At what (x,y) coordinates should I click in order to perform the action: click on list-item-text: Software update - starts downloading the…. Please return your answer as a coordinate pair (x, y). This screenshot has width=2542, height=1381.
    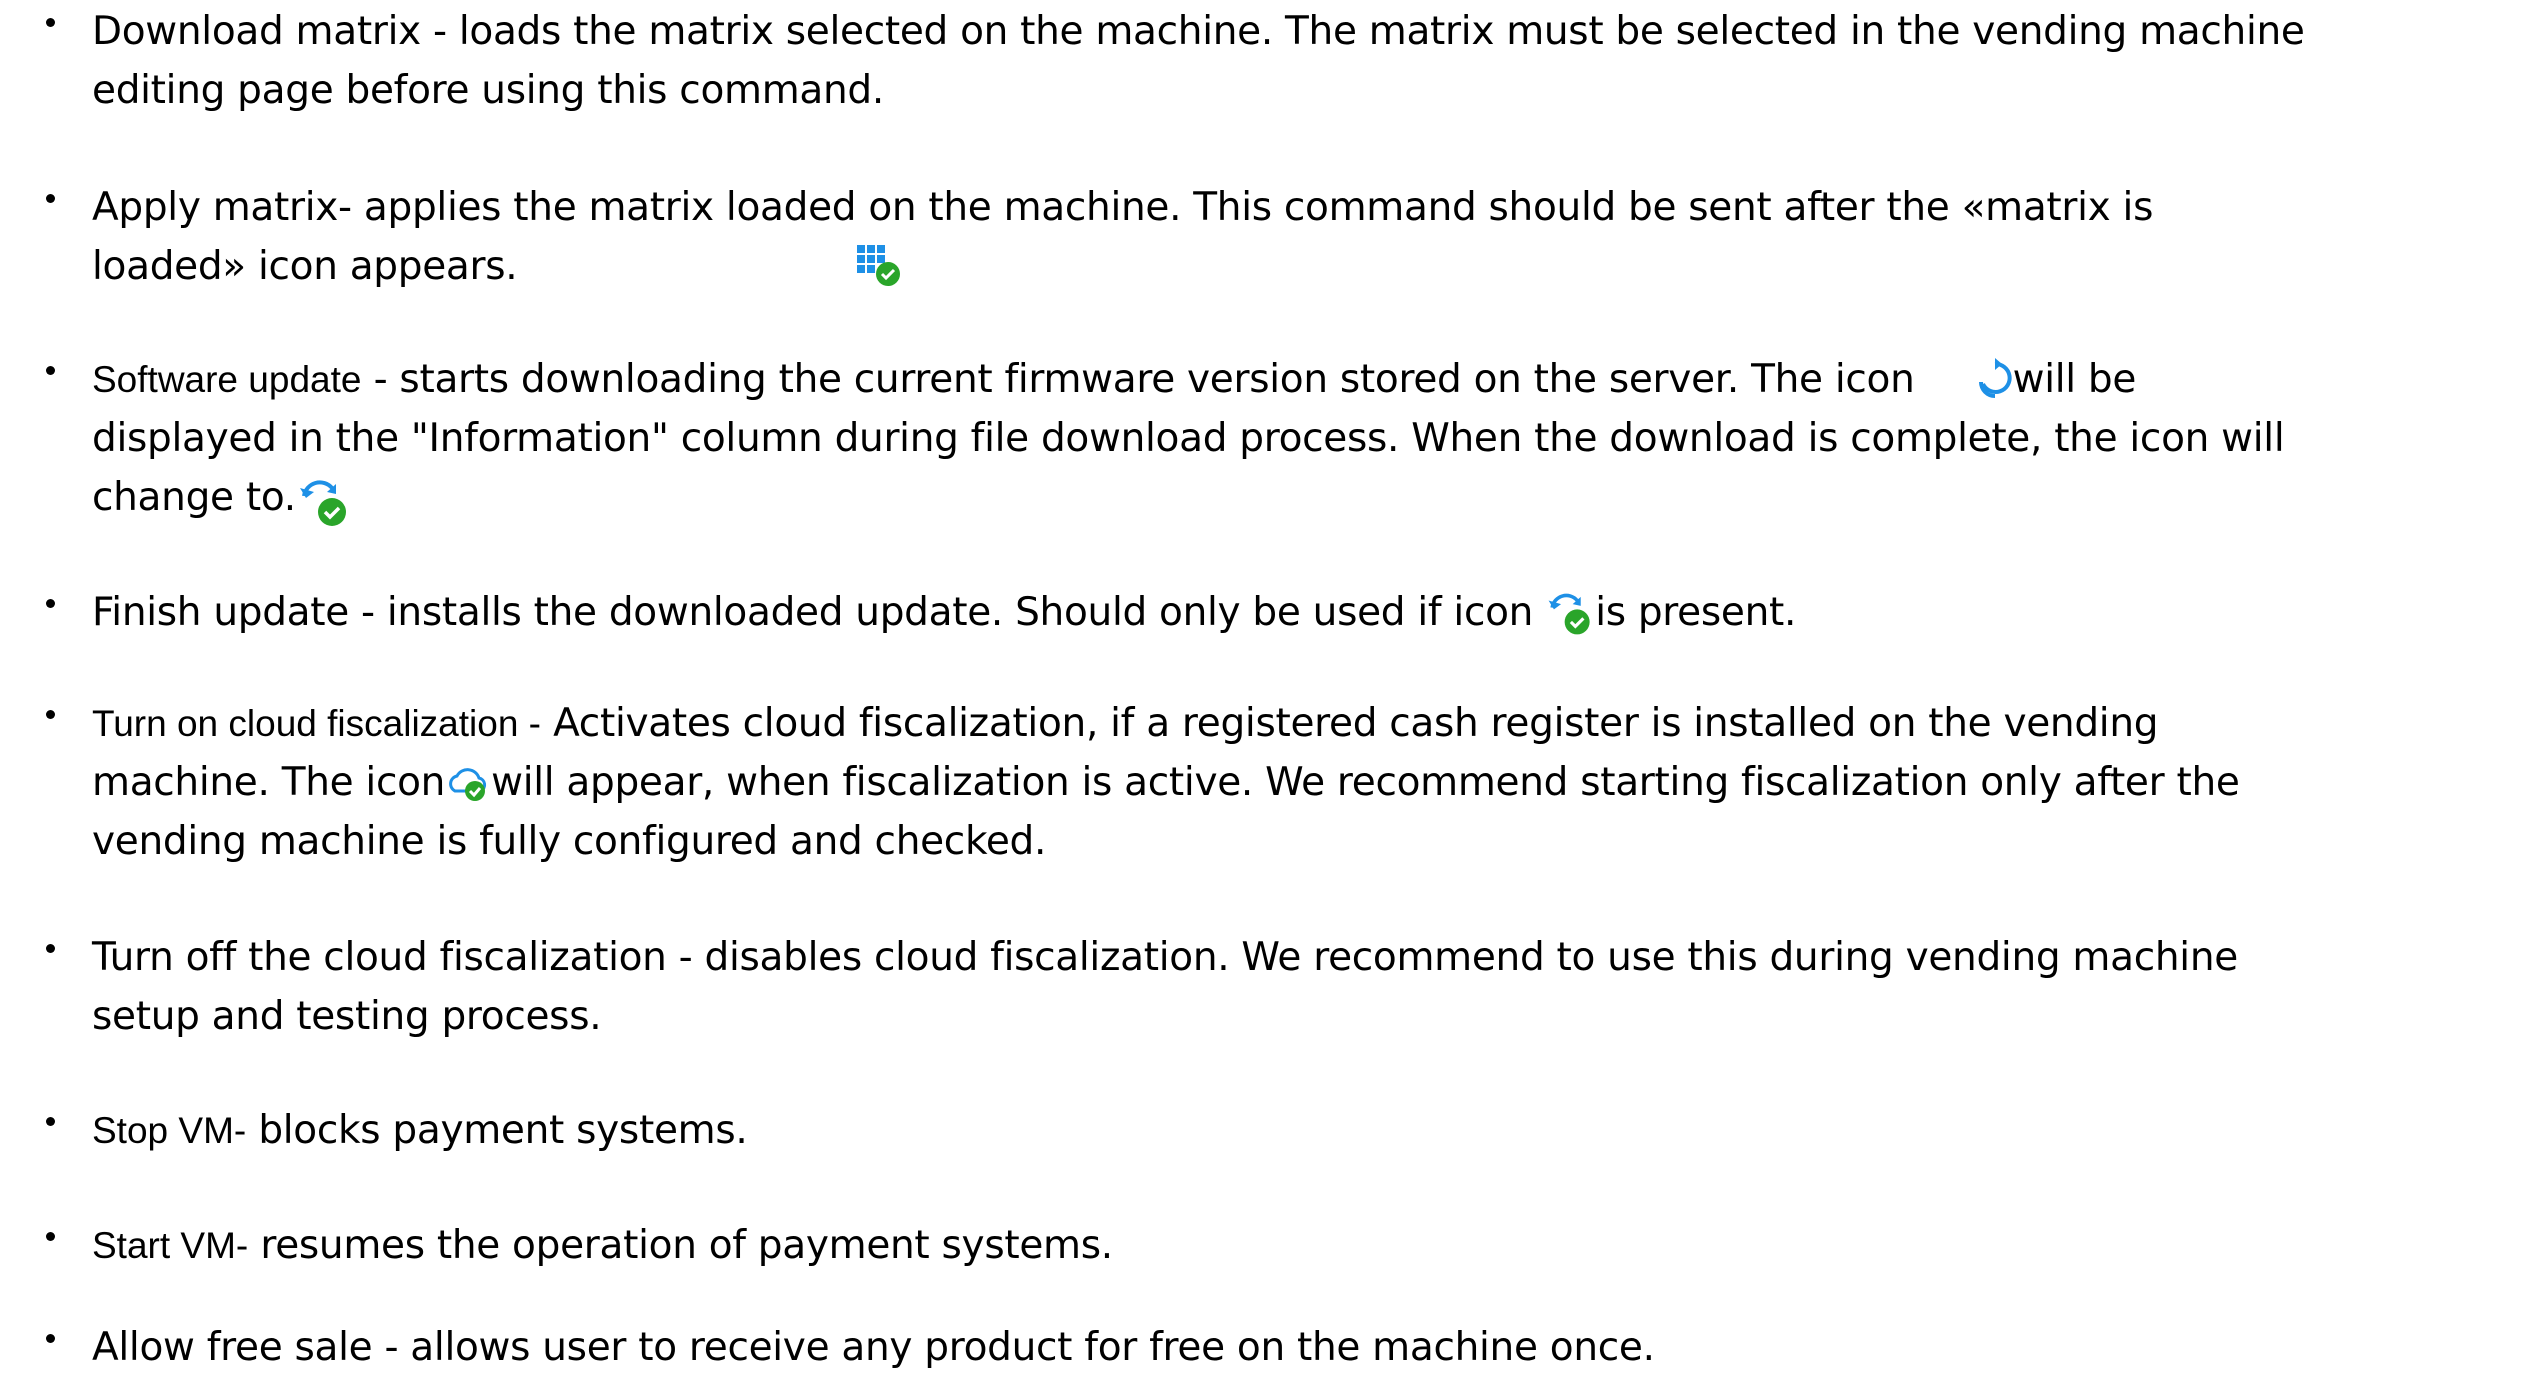
    Looking at the image, I should click on (1307, 439).